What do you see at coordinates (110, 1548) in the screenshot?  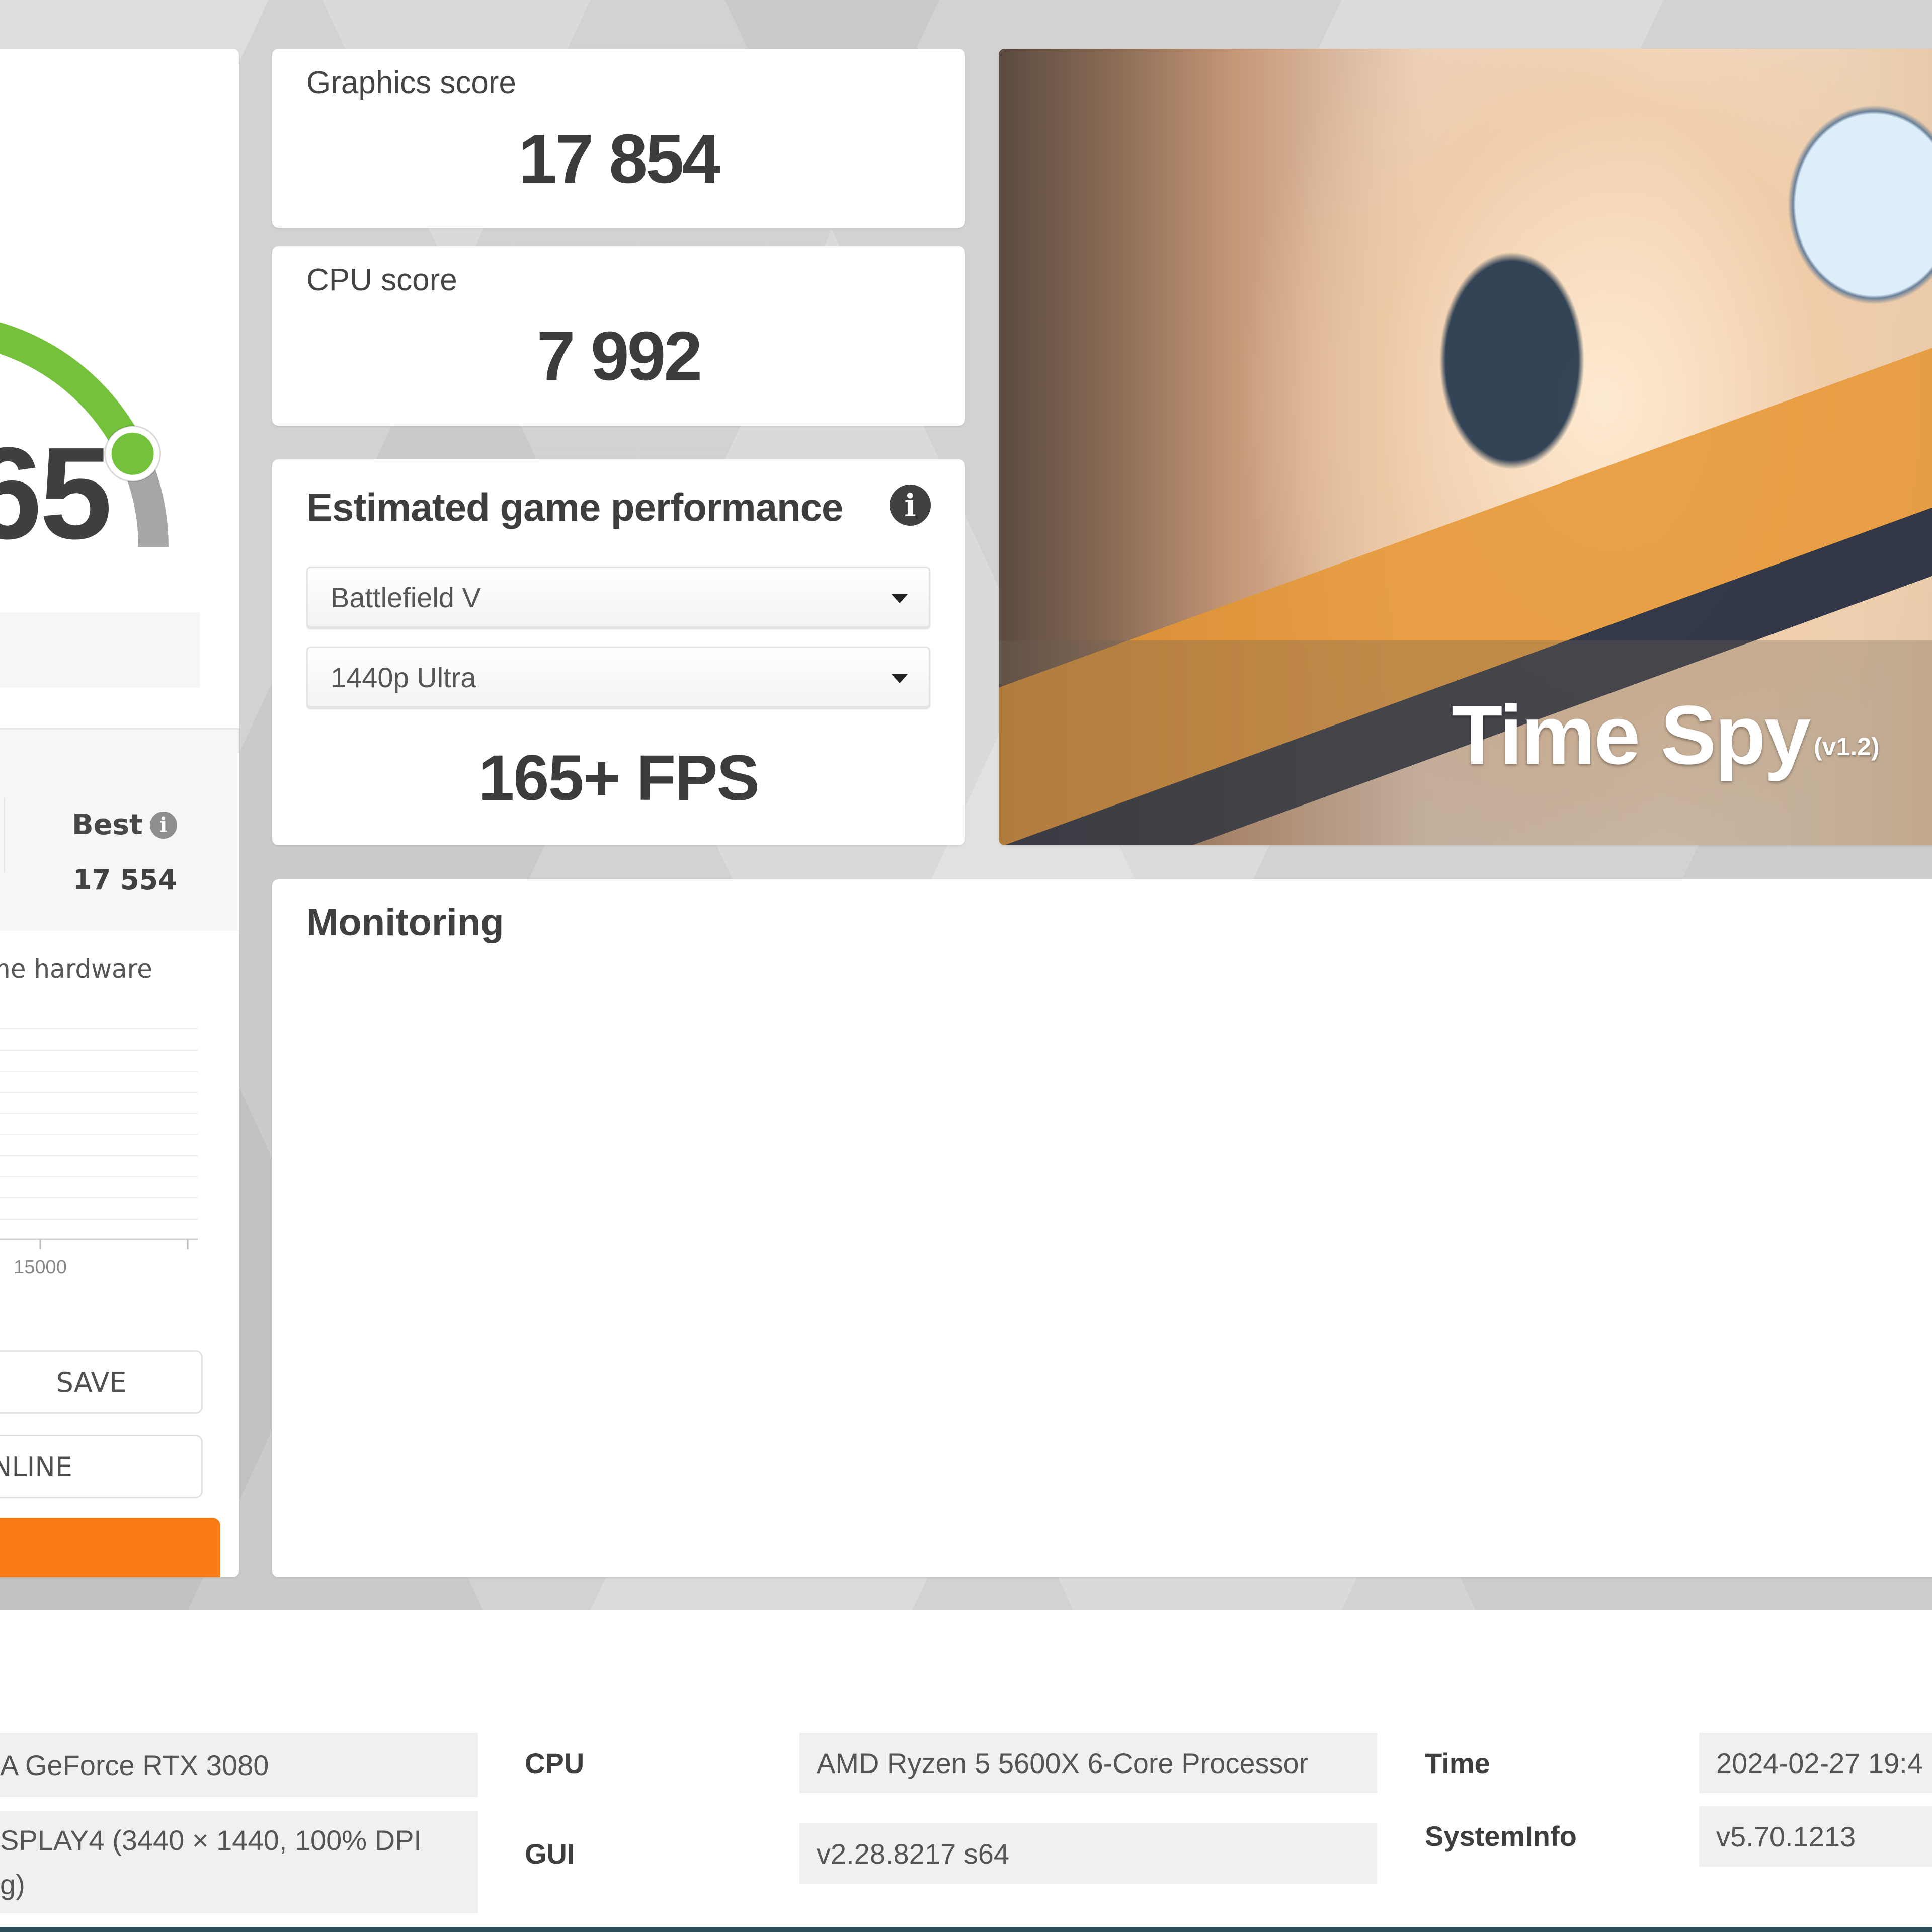 I see `primary-action-button` at bounding box center [110, 1548].